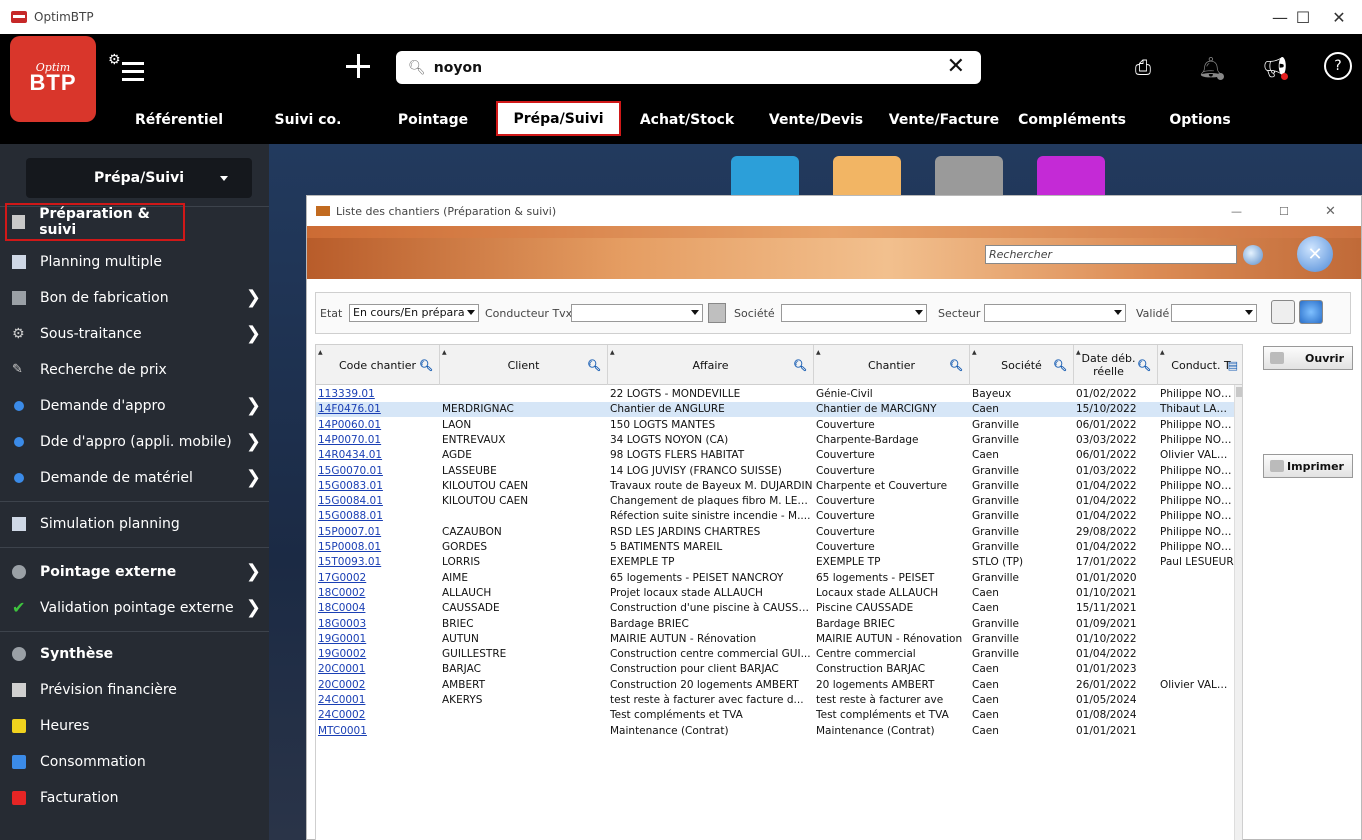 The width and height of the screenshot is (1362, 840). What do you see at coordinates (414, 313) in the screenshot?
I see `etat-select: En cours/En prépara` at bounding box center [414, 313].